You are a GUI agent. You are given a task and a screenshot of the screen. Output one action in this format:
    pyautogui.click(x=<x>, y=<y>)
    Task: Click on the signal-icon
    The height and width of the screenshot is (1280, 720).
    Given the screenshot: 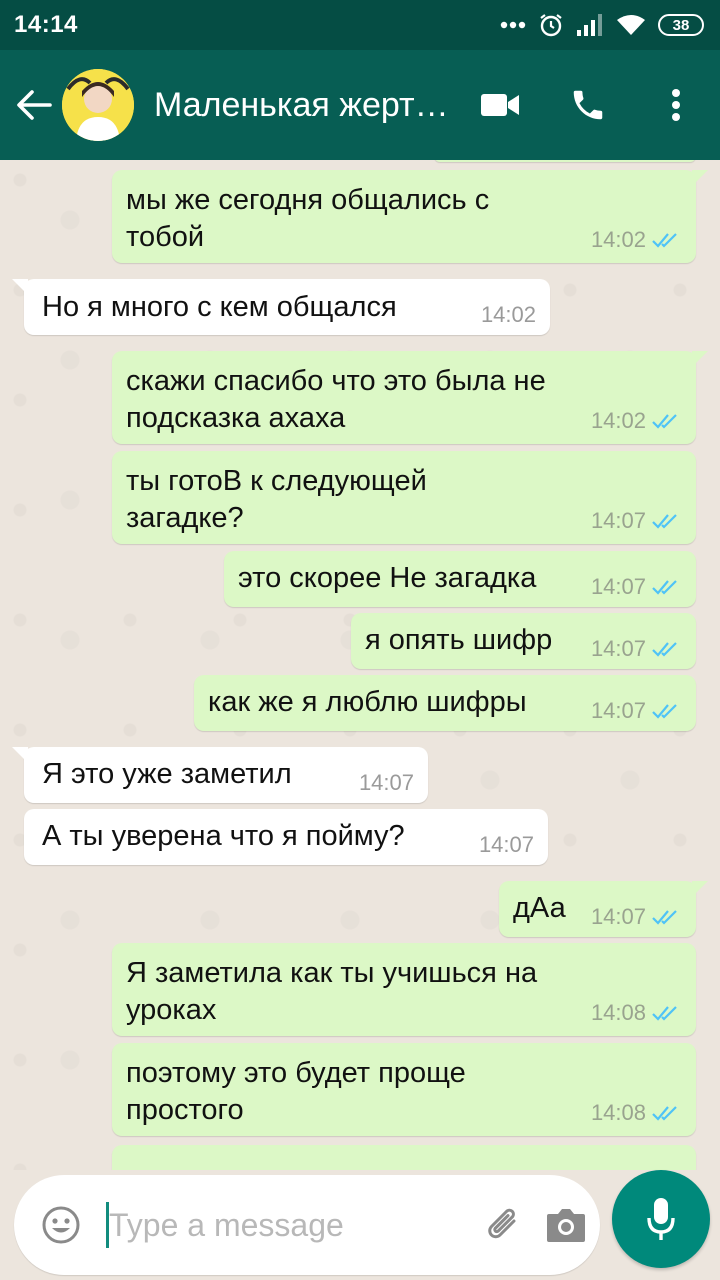 What is the action you would take?
    pyautogui.click(x=590, y=25)
    